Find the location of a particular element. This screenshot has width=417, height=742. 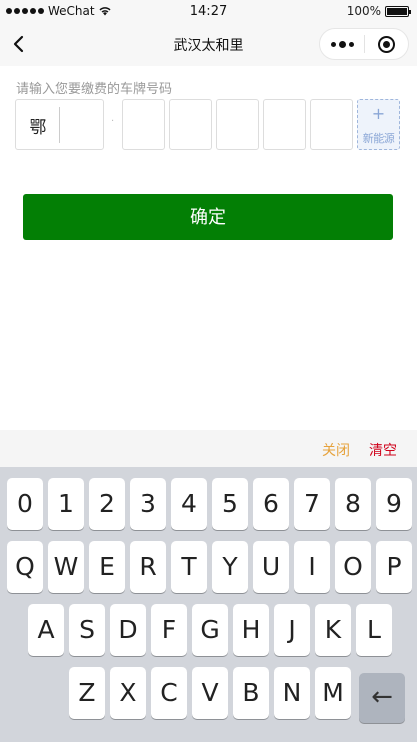

key: 8 is located at coordinates (353, 504).